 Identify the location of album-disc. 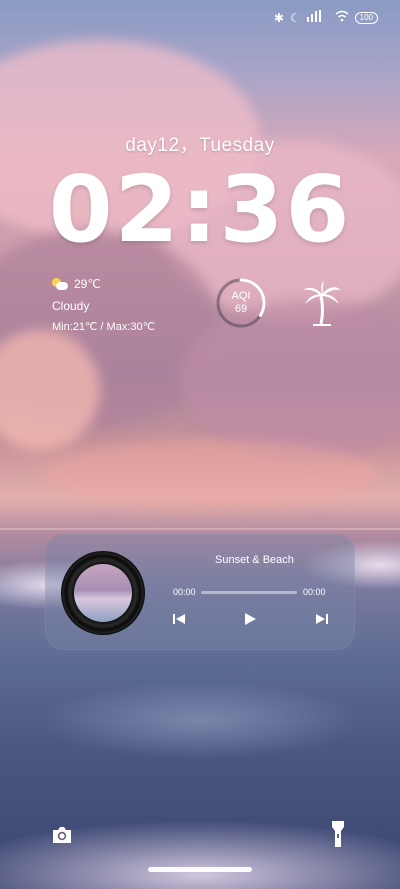
(103, 593).